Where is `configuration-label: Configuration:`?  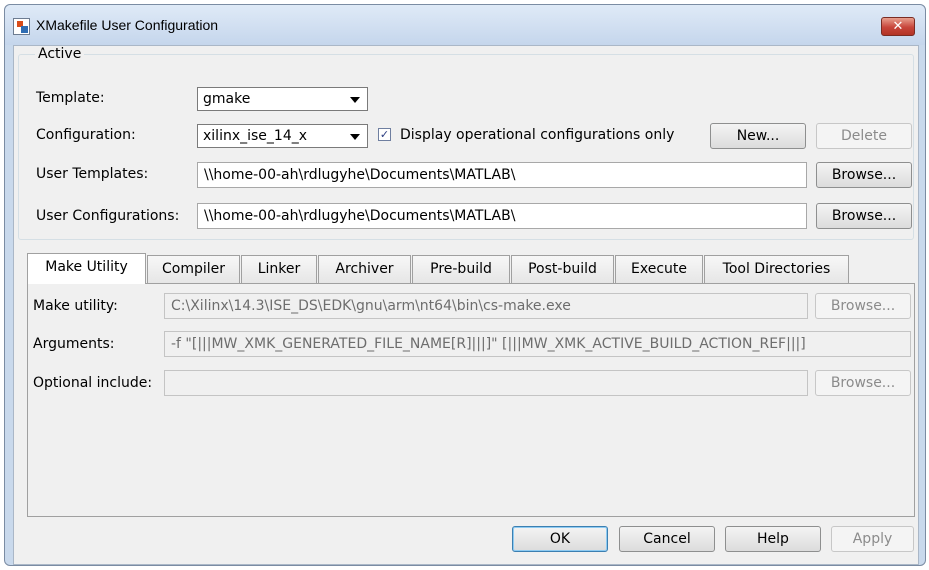
configuration-label: Configuration: is located at coordinates (86, 135).